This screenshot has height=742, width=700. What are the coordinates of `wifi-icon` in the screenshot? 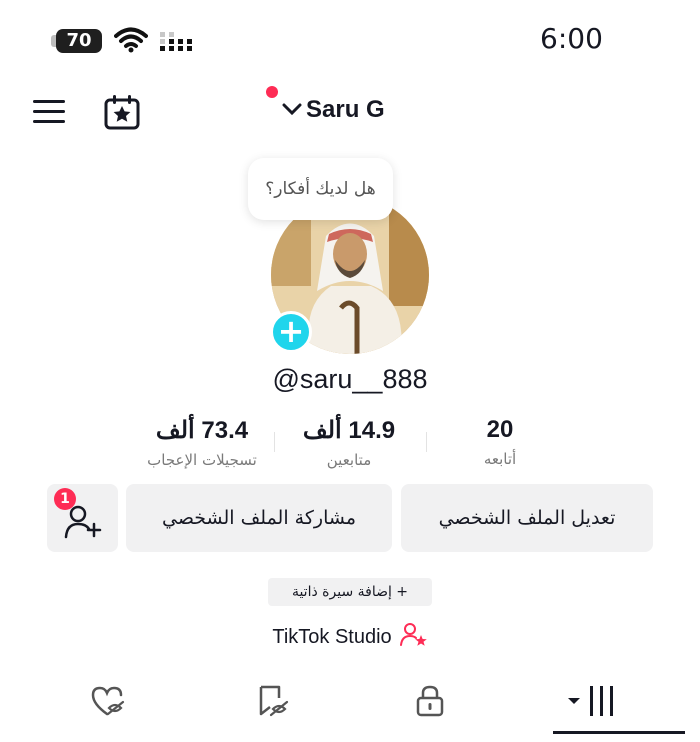 It's located at (131, 42).